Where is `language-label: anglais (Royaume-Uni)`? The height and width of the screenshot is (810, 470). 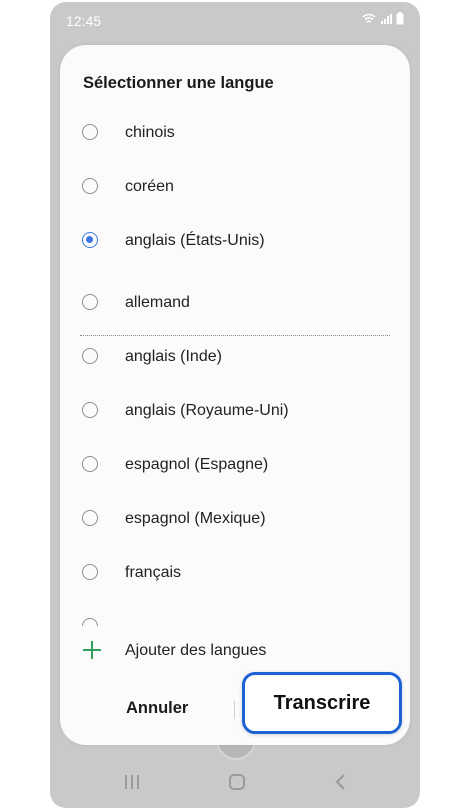
language-label: anglais (Royaume-Uni) is located at coordinates (207, 410).